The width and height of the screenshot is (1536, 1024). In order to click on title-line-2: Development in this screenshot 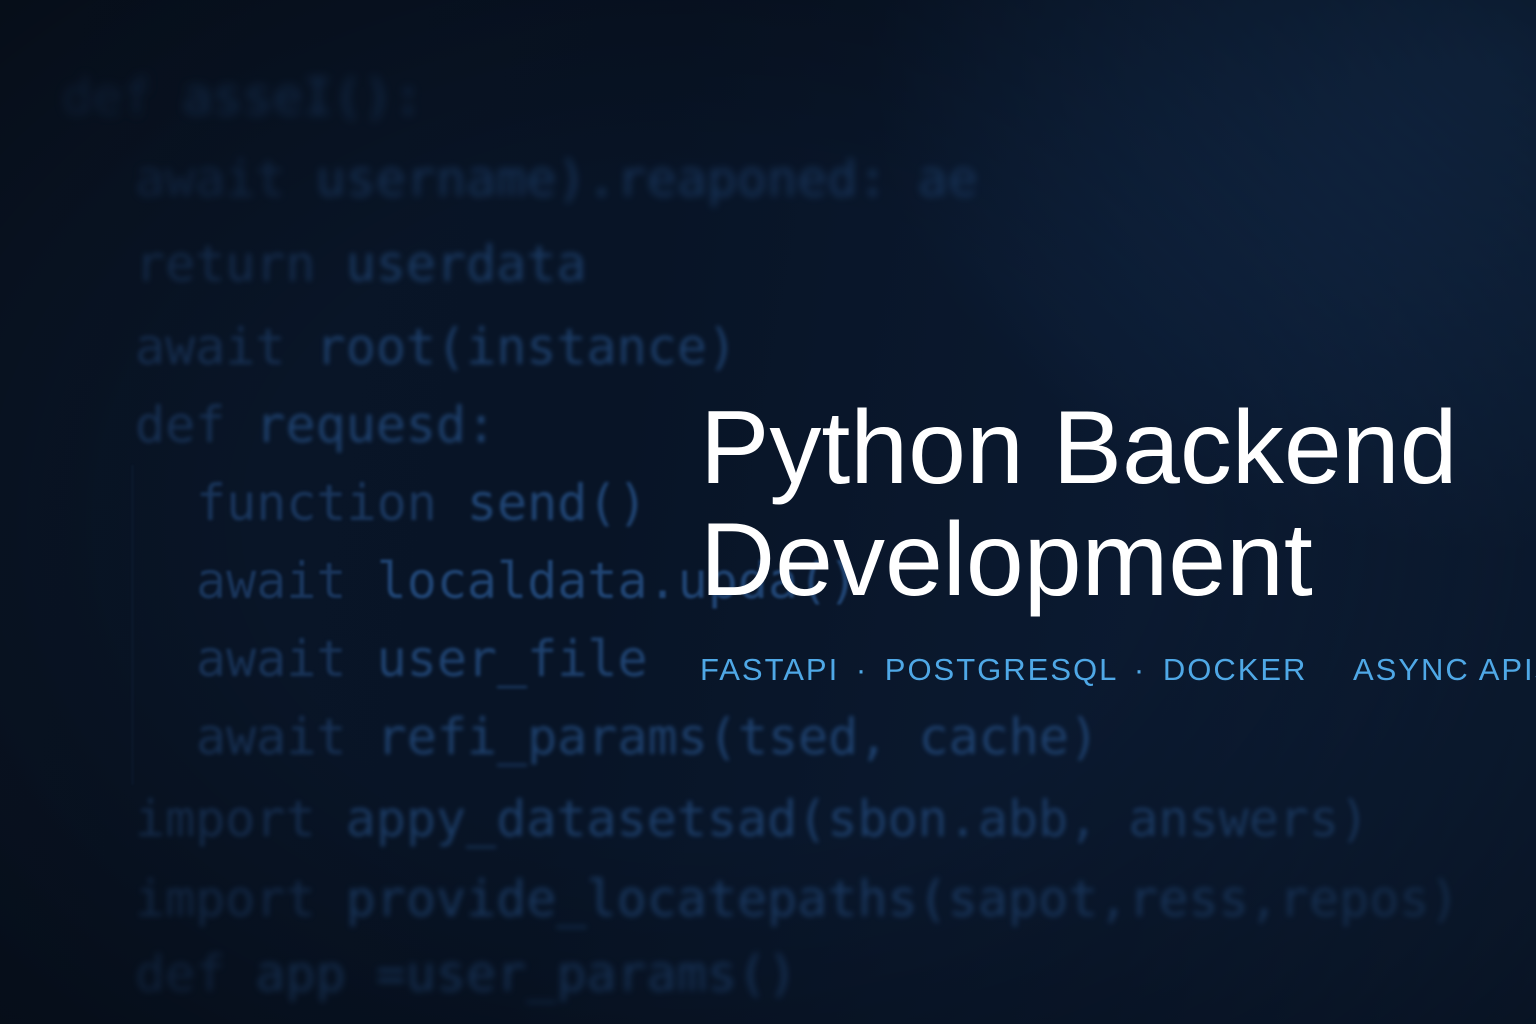, I will do `click(1006, 560)`.